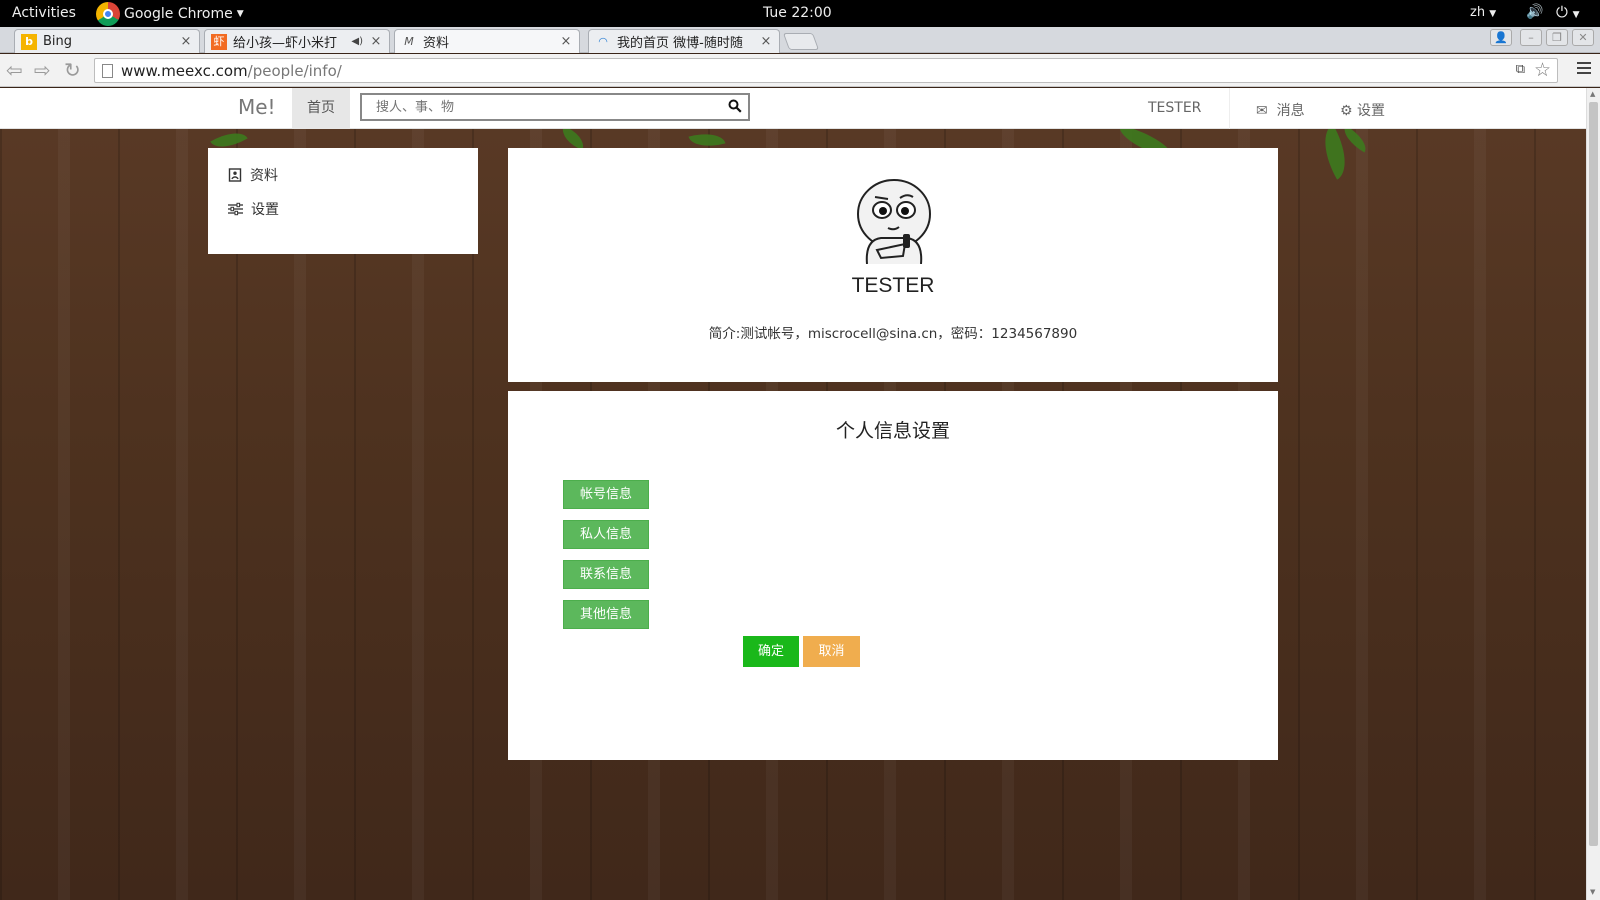  I want to click on volume-icon: 🔊, so click(1534, 12).